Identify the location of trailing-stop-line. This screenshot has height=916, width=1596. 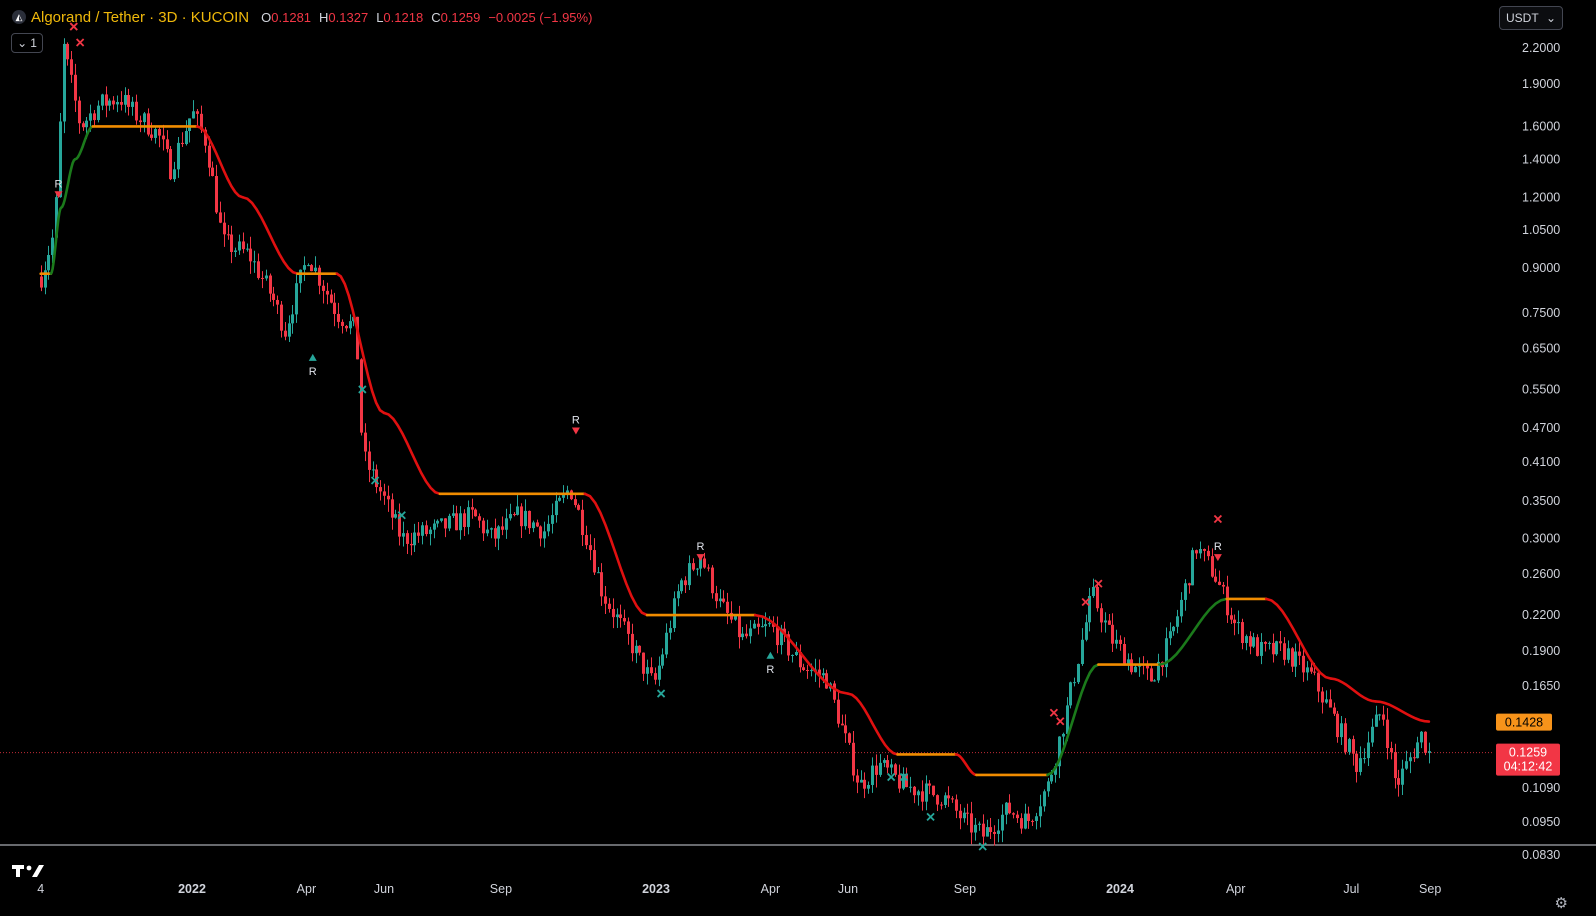
(270, 236).